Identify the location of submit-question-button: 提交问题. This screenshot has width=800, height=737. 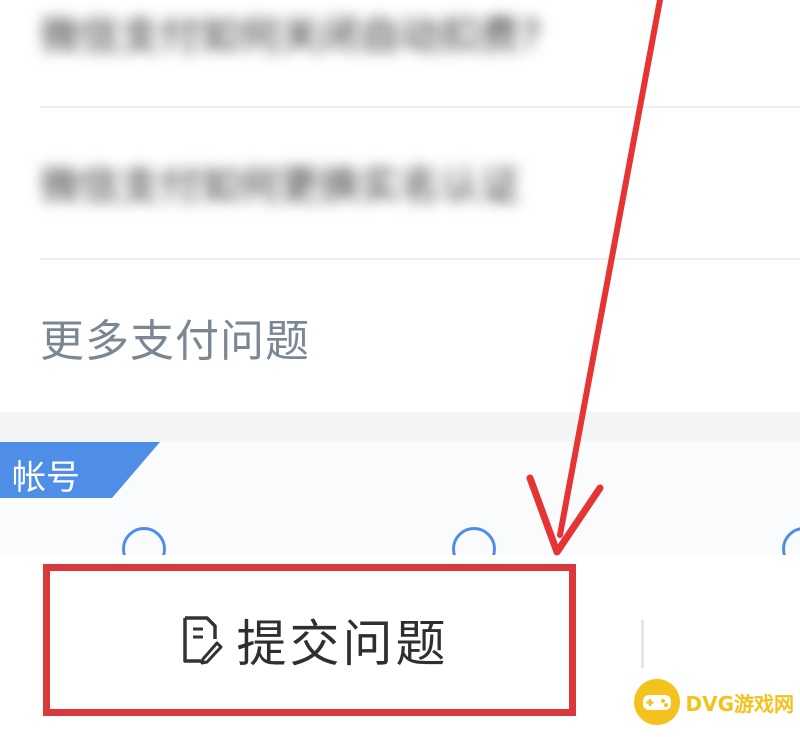
(309, 640).